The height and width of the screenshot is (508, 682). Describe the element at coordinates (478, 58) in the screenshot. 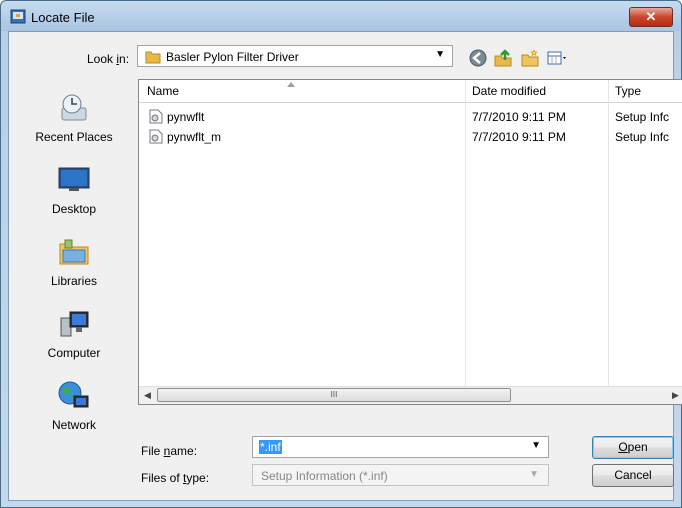

I see `back-icon` at that location.